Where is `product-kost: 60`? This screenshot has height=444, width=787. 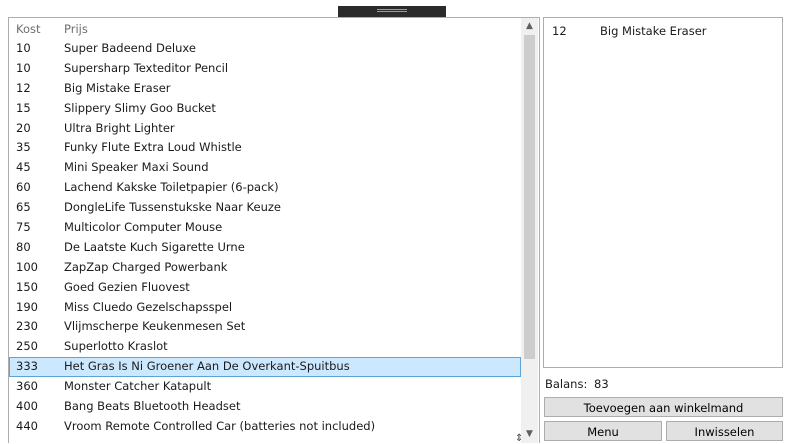 product-kost: 60 is located at coordinates (23, 187).